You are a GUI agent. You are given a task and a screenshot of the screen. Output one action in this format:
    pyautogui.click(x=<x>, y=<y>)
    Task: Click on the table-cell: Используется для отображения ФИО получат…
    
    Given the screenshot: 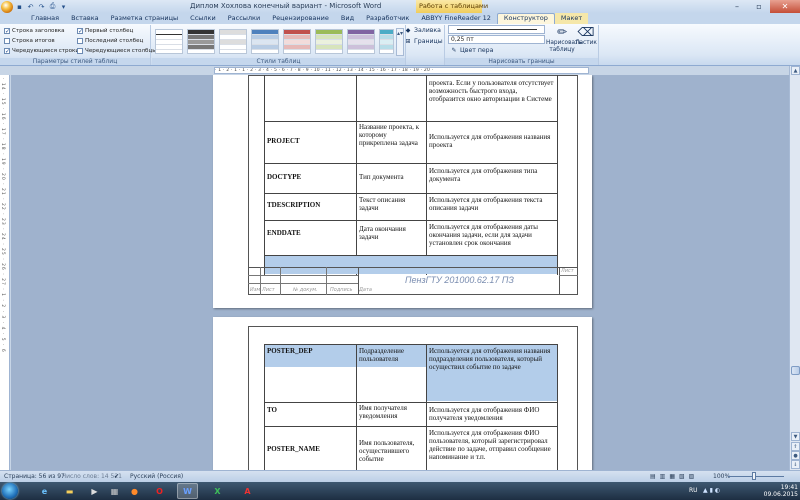 What is the action you would take?
    pyautogui.click(x=492, y=414)
    